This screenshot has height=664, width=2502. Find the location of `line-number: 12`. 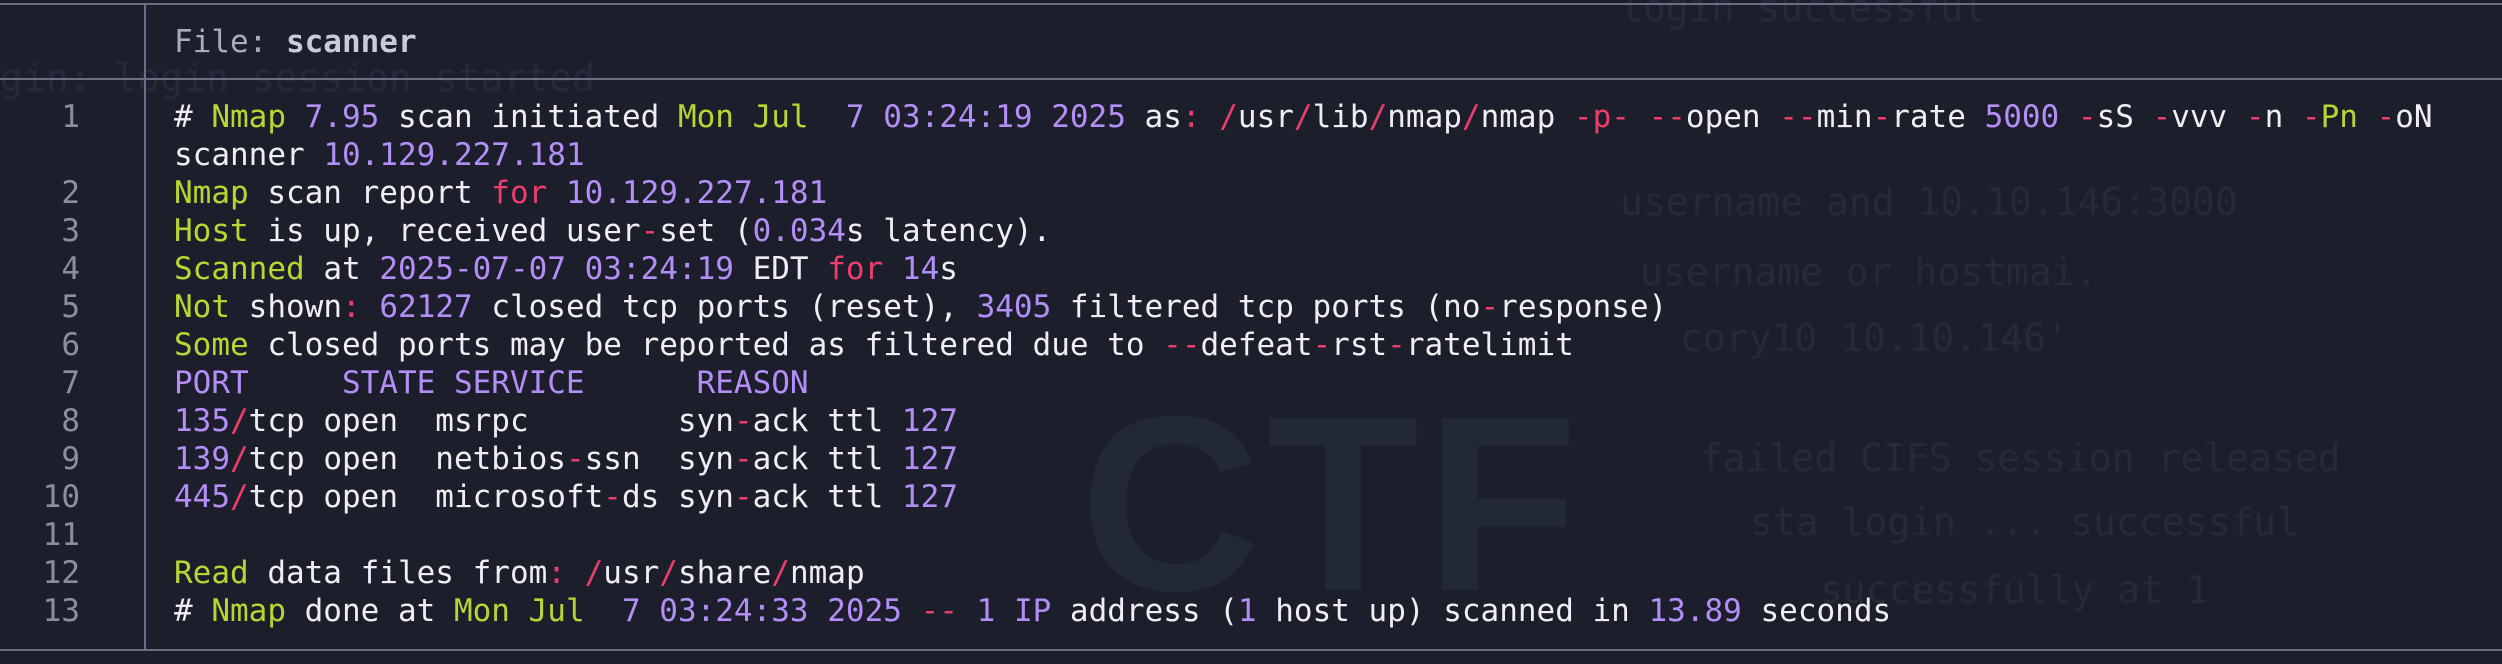

line-number: 12 is located at coordinates (61, 573).